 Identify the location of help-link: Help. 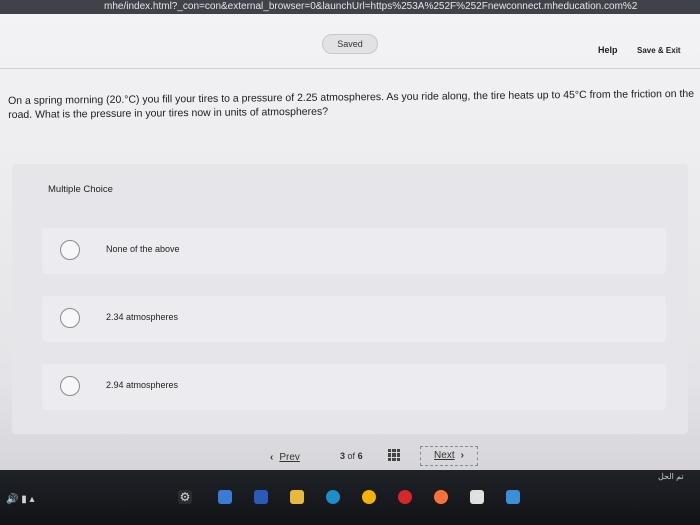
(608, 50).